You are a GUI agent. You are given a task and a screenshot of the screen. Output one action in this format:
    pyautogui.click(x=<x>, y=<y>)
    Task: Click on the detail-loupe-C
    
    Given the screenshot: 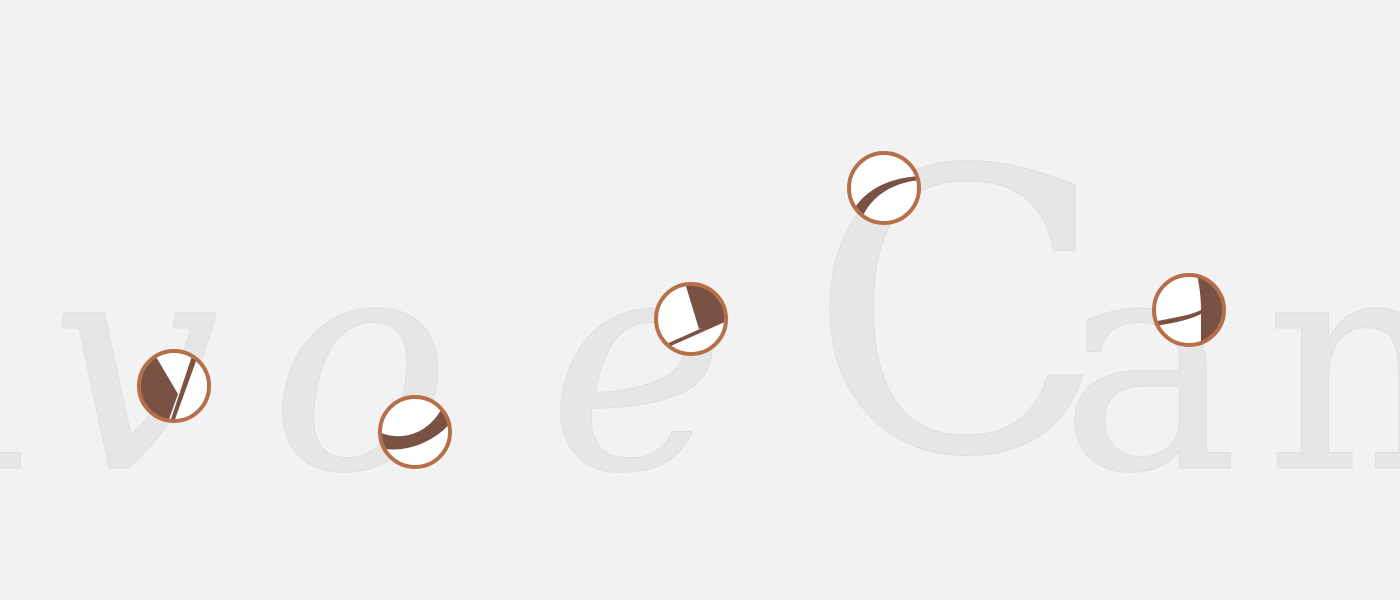 What is the action you would take?
    pyautogui.click(x=883, y=187)
    